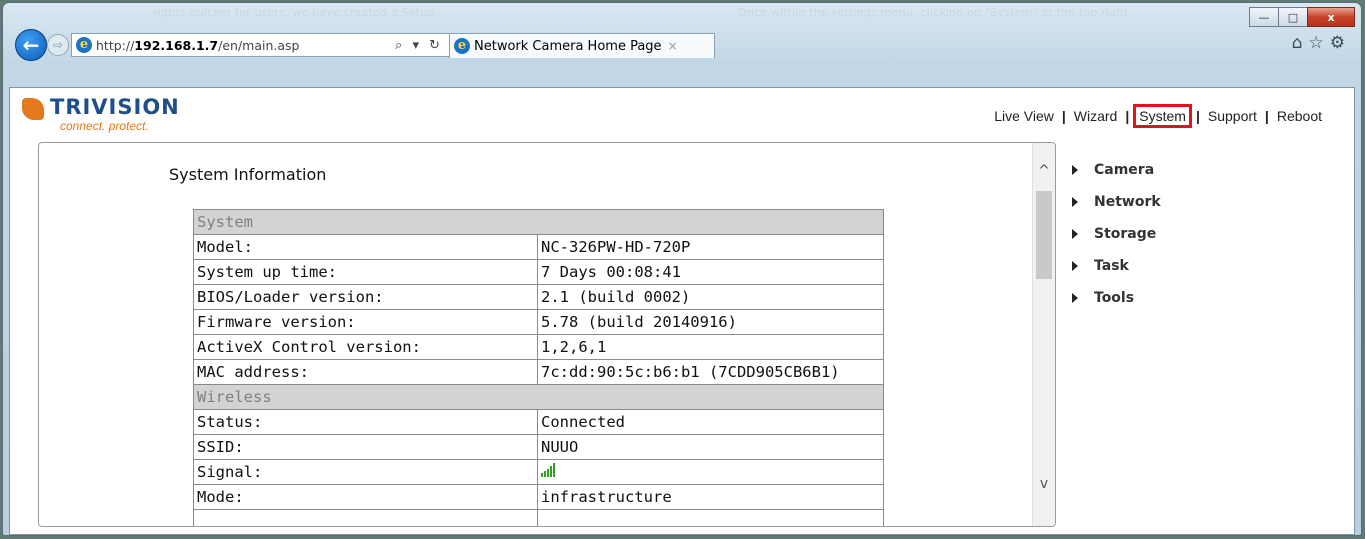 This screenshot has height=539, width=1365. I want to click on side-menu: Camera Network Storage Task Tools, so click(1116, 234).